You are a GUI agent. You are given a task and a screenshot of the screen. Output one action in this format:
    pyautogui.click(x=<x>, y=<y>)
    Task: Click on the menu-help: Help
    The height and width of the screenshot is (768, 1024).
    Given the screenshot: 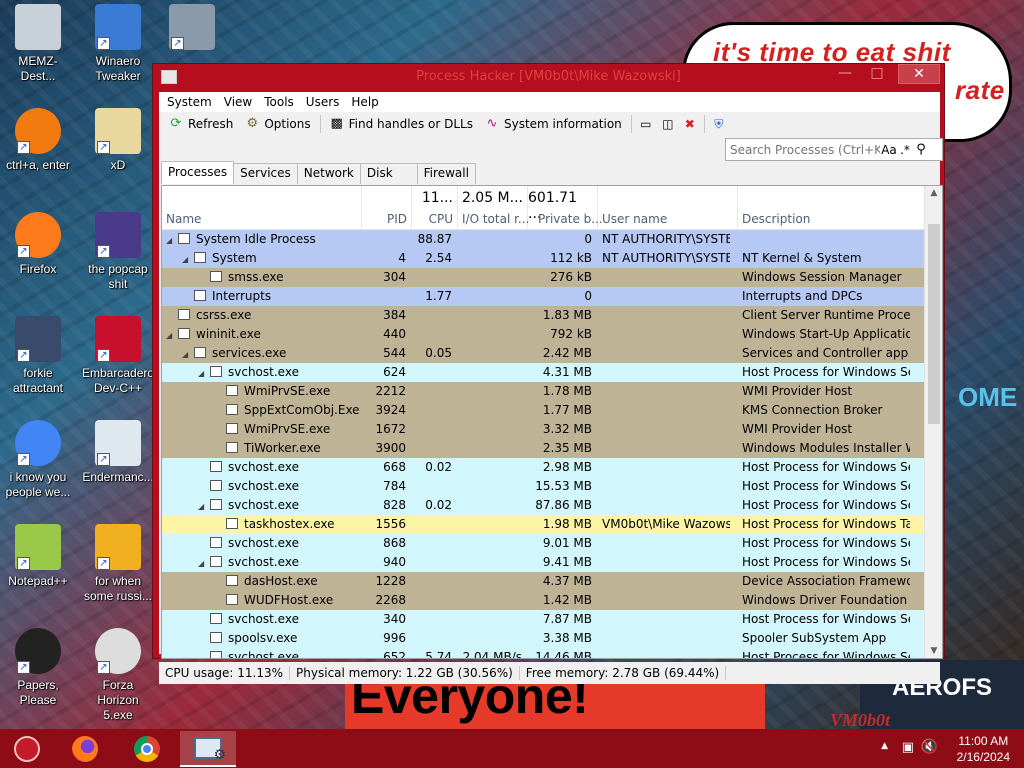 What is the action you would take?
    pyautogui.click(x=364, y=102)
    